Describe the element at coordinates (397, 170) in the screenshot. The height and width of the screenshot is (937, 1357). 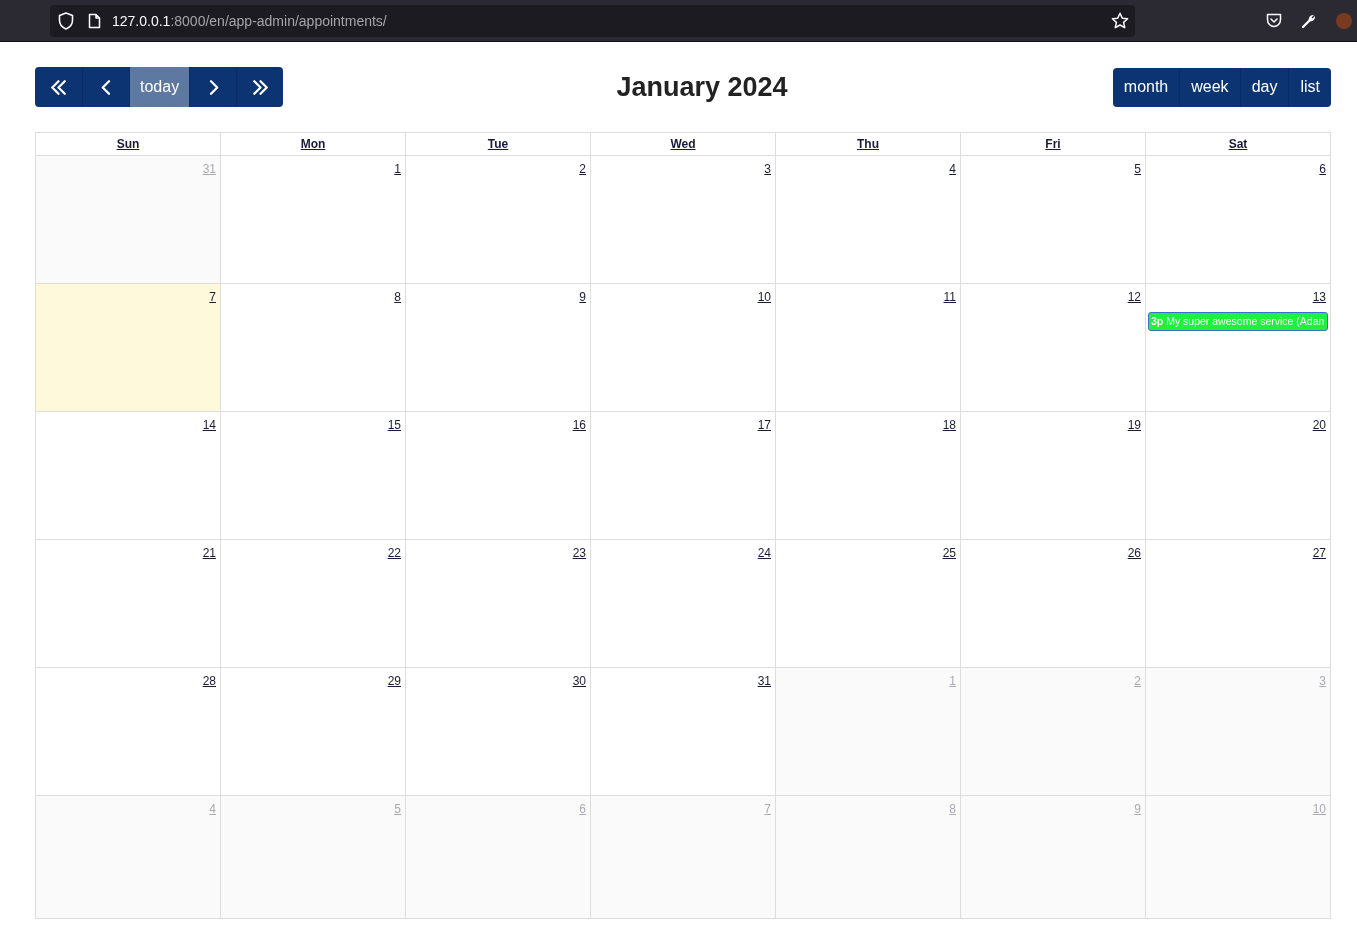
I see `day-number: 1` at that location.